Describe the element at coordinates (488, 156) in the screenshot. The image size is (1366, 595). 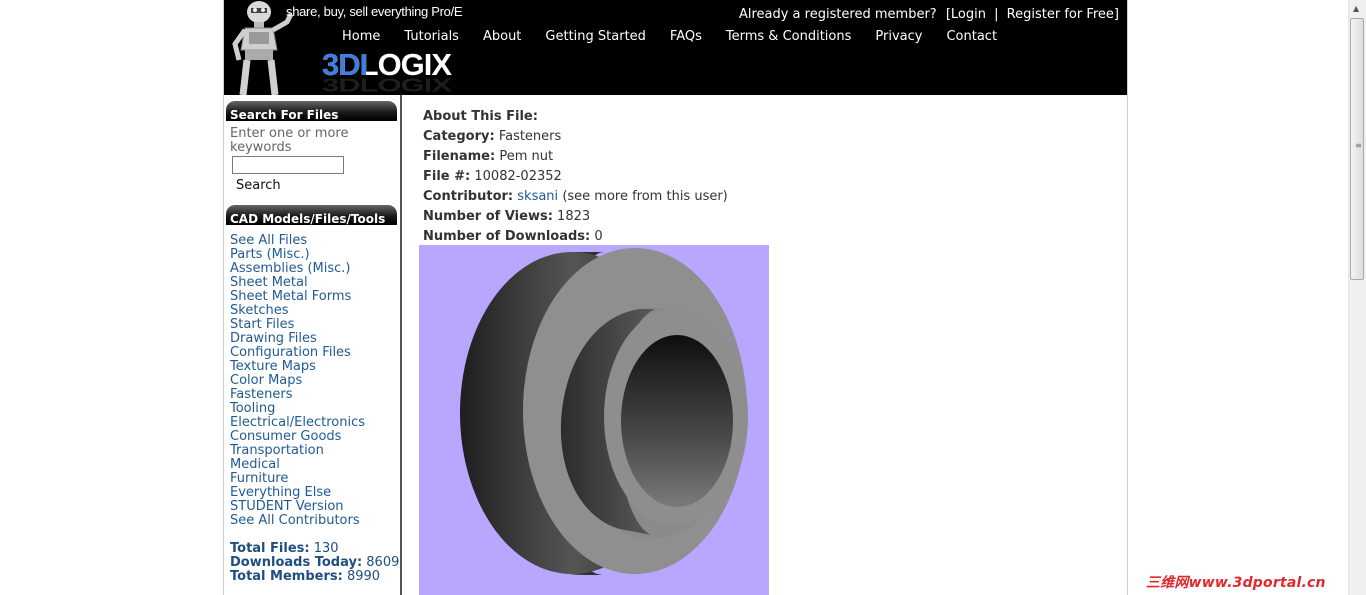
I see `file-name-row: Filename: Pem nut` at that location.